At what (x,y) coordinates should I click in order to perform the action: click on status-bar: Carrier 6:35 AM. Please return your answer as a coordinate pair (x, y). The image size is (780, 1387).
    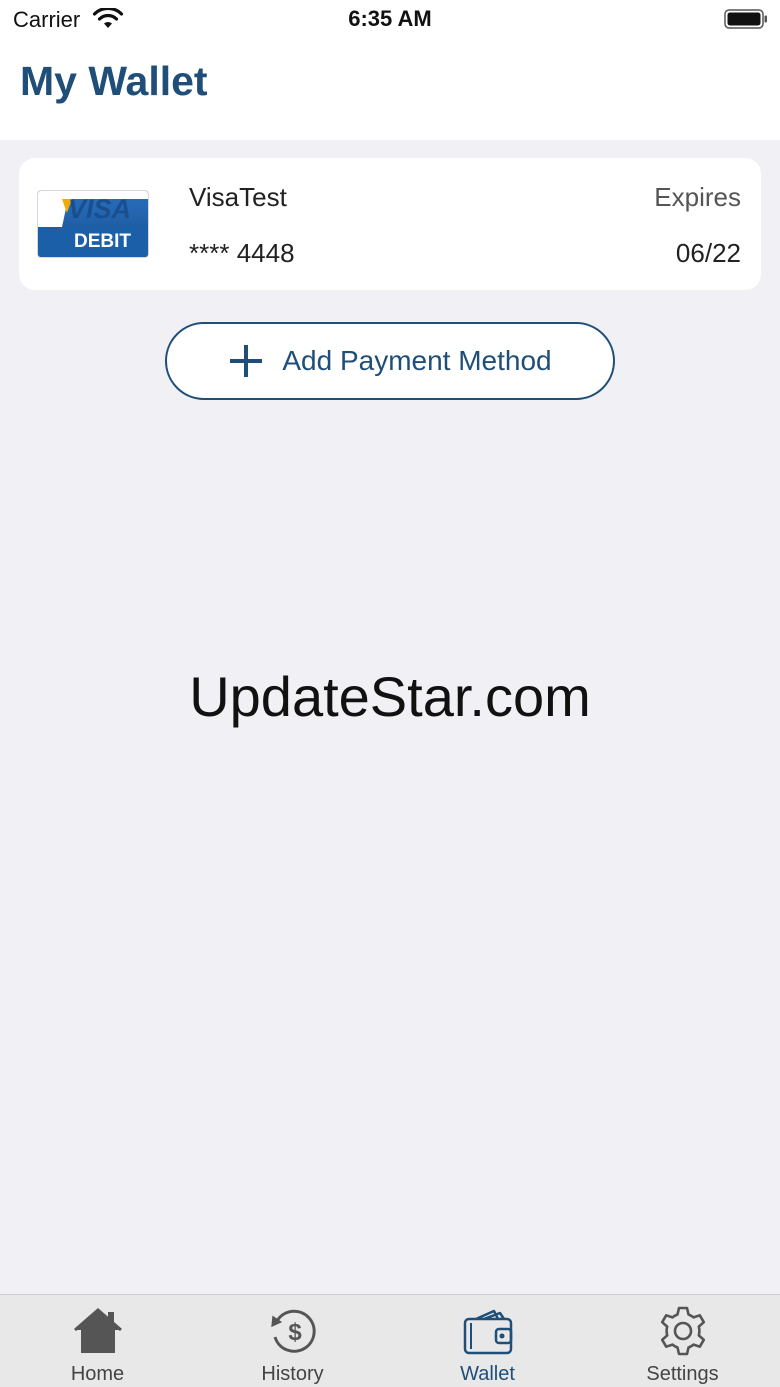
    Looking at the image, I should click on (390, 20).